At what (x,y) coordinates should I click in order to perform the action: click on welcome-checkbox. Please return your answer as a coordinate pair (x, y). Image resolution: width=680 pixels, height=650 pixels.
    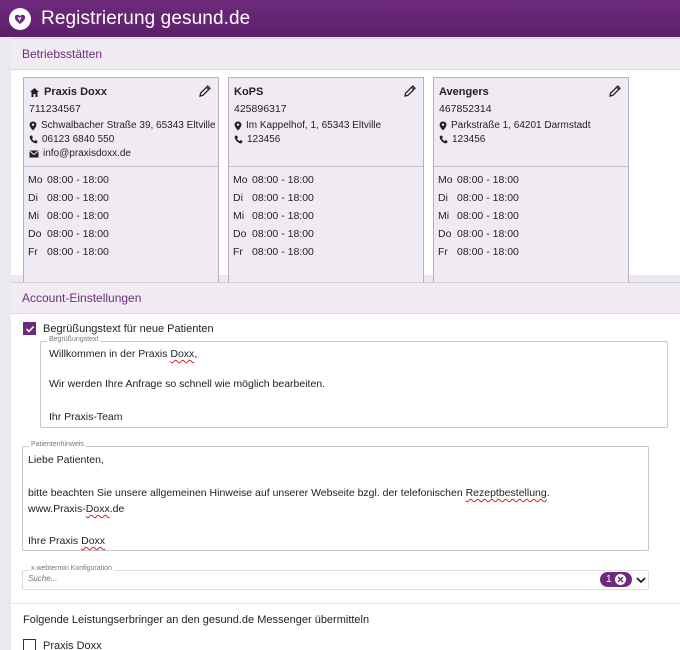
    Looking at the image, I should click on (29, 328).